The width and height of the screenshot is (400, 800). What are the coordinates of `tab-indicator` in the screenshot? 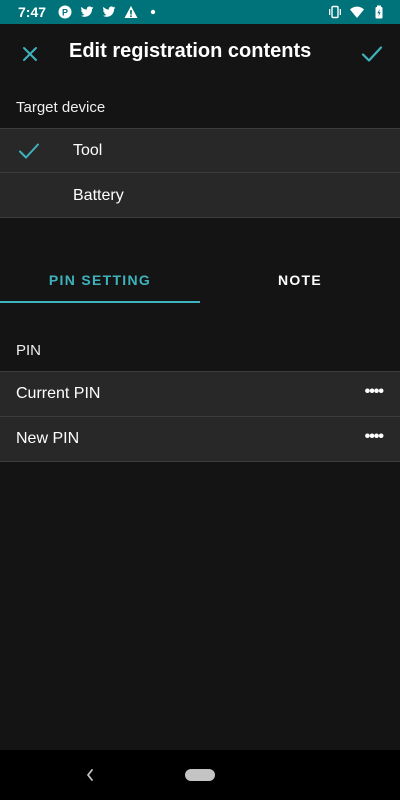 It's located at (100, 302).